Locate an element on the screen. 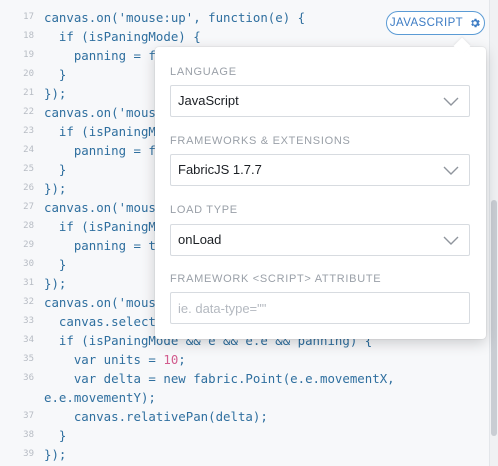  code-text: e.e.movementY); is located at coordinates (100, 397).